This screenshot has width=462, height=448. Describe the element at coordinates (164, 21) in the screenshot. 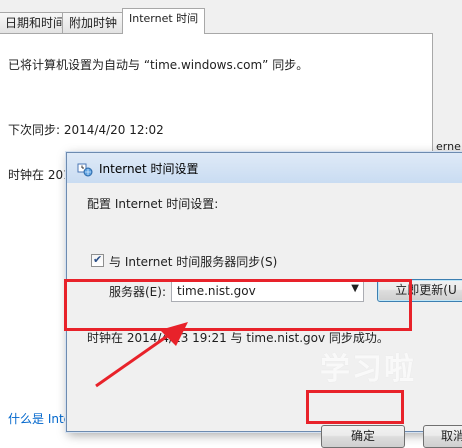

I see `tab-internet-time: Internet 时间` at that location.